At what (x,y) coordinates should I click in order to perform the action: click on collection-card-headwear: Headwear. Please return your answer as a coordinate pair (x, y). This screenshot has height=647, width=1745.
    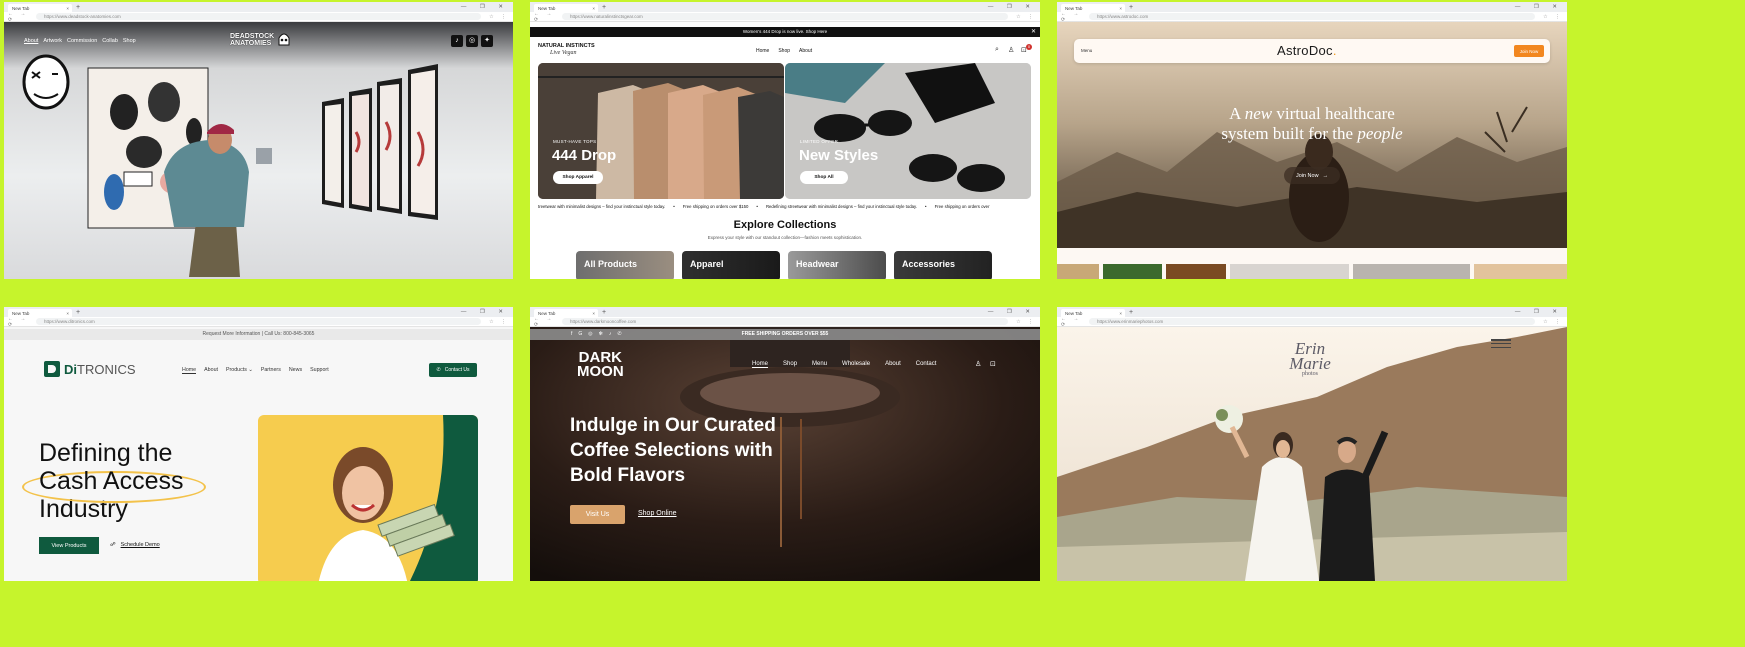
    Looking at the image, I should click on (837, 265).